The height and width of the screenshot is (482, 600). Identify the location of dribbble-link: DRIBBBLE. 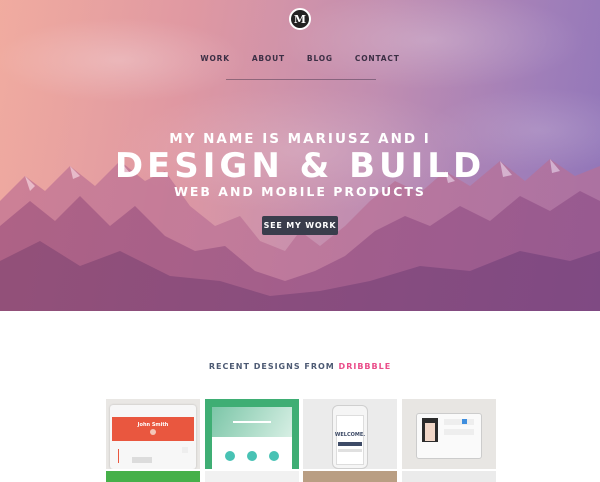
(365, 366).